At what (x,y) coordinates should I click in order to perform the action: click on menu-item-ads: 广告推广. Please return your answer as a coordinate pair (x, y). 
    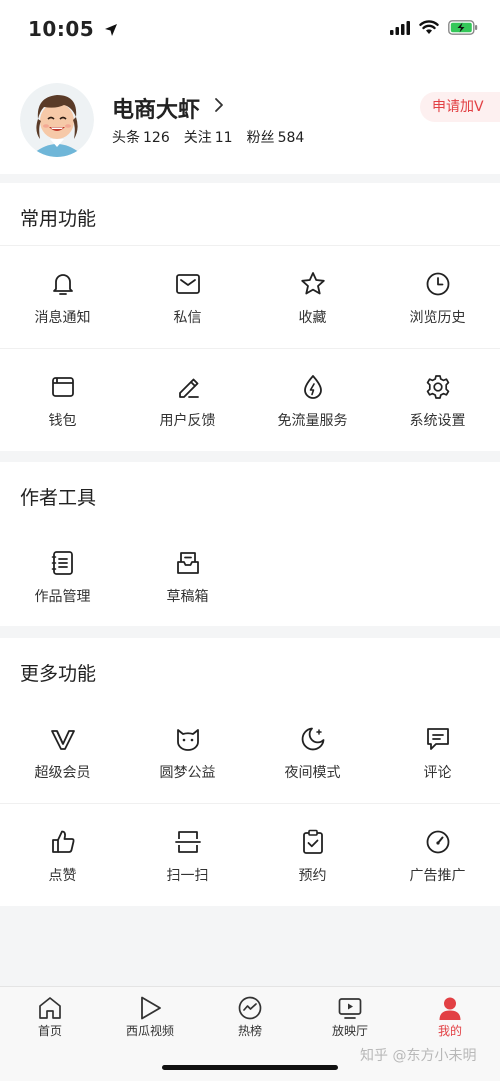
    Looking at the image, I should click on (437, 855).